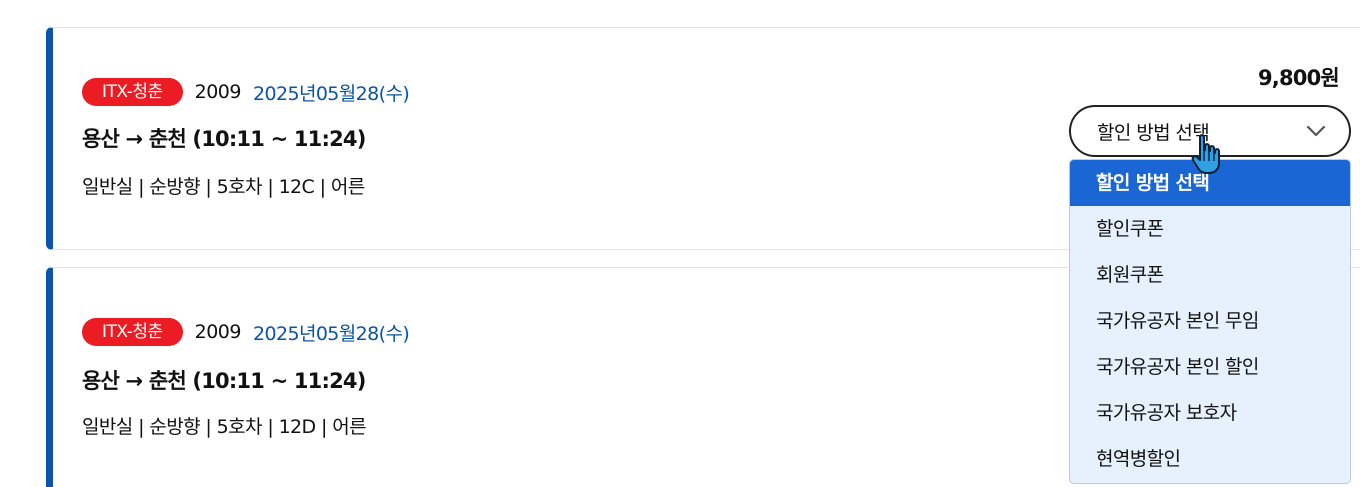  I want to click on chevron-down-icon, so click(1316, 131).